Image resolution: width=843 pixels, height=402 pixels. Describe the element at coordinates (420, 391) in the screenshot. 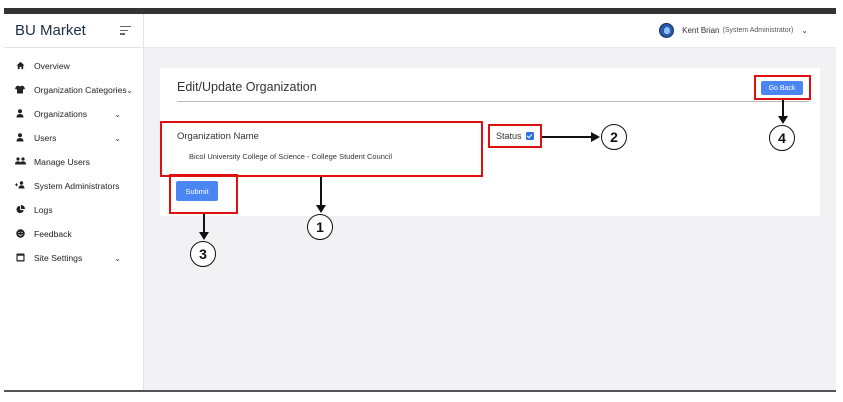

I see `bottom-border-line` at that location.